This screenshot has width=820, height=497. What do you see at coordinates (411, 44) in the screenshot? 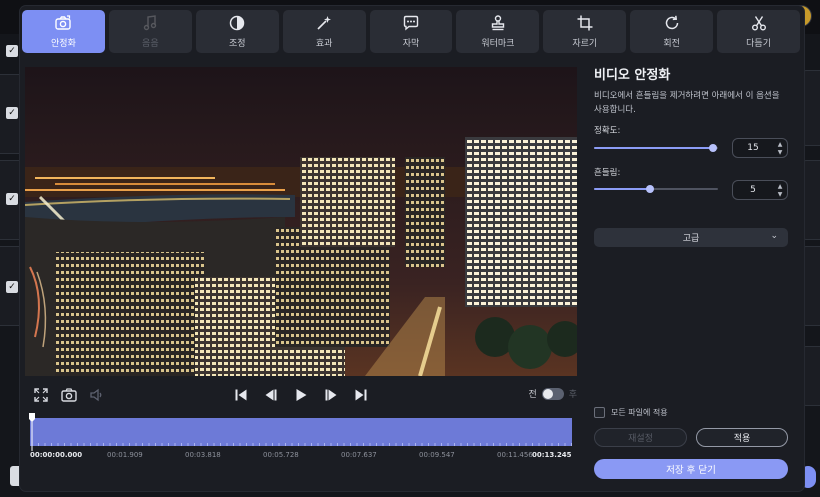
I see `tab-label: 자막` at bounding box center [411, 44].